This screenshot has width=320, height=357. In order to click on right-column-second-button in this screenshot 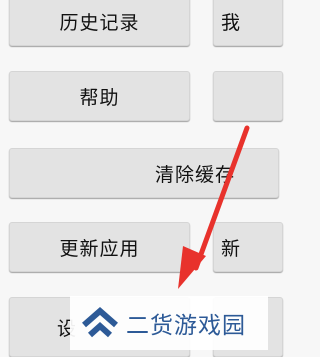, I will do `click(248, 96)`.